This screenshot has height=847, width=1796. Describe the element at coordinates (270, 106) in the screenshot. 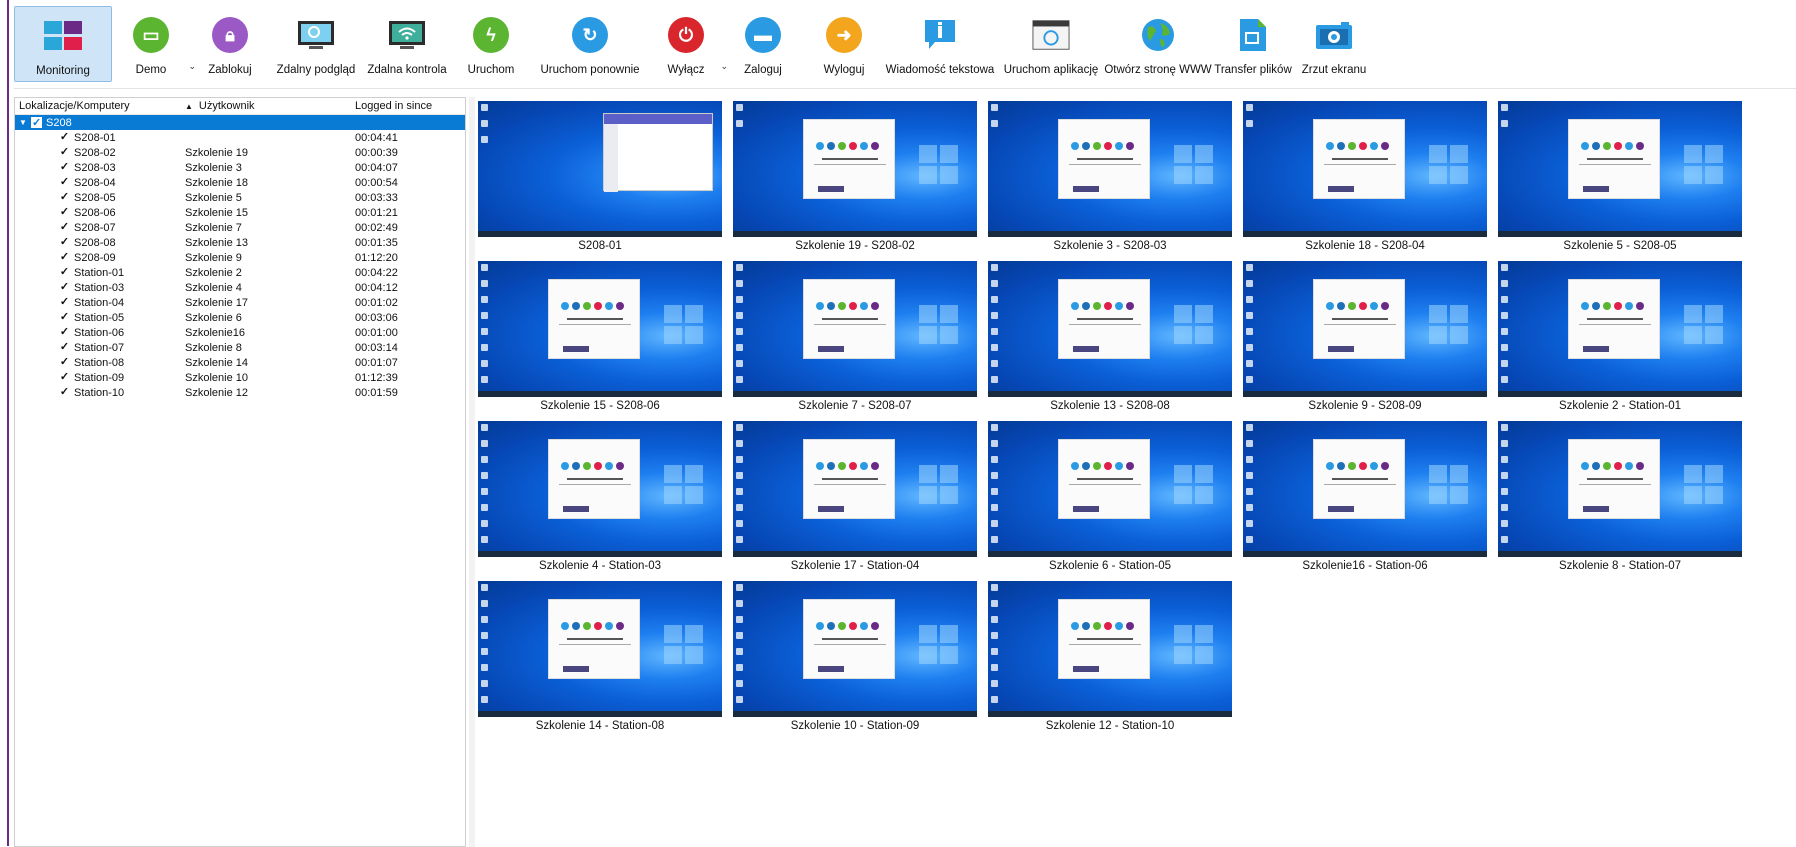

I see `column-user: ▲ Użytkownik` at that location.